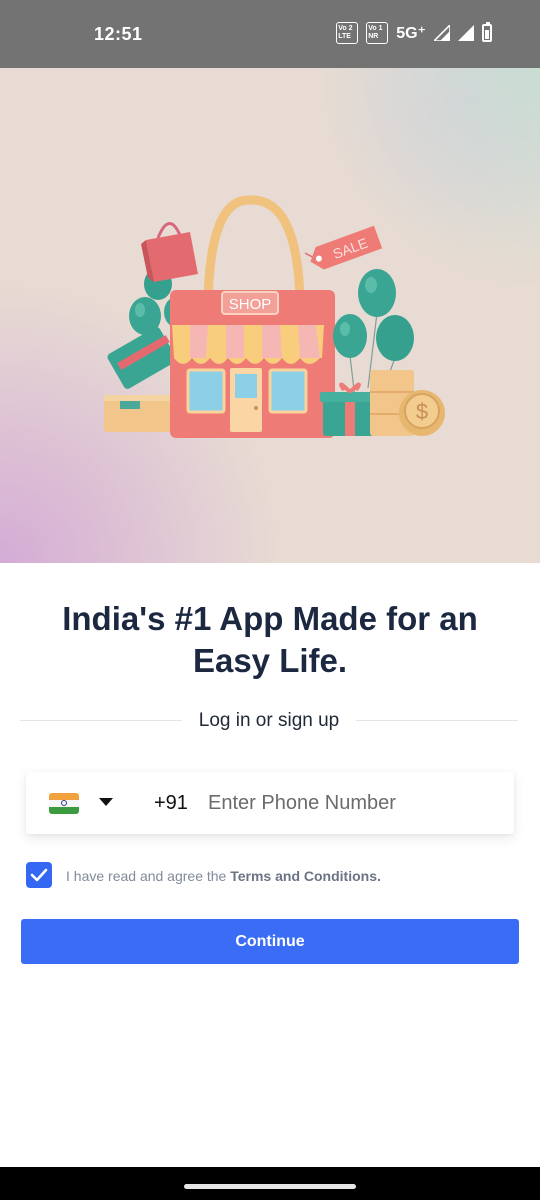 Image resolution: width=540 pixels, height=1200 pixels. Describe the element at coordinates (106, 802) in the screenshot. I see `chevron-down-icon` at that location.